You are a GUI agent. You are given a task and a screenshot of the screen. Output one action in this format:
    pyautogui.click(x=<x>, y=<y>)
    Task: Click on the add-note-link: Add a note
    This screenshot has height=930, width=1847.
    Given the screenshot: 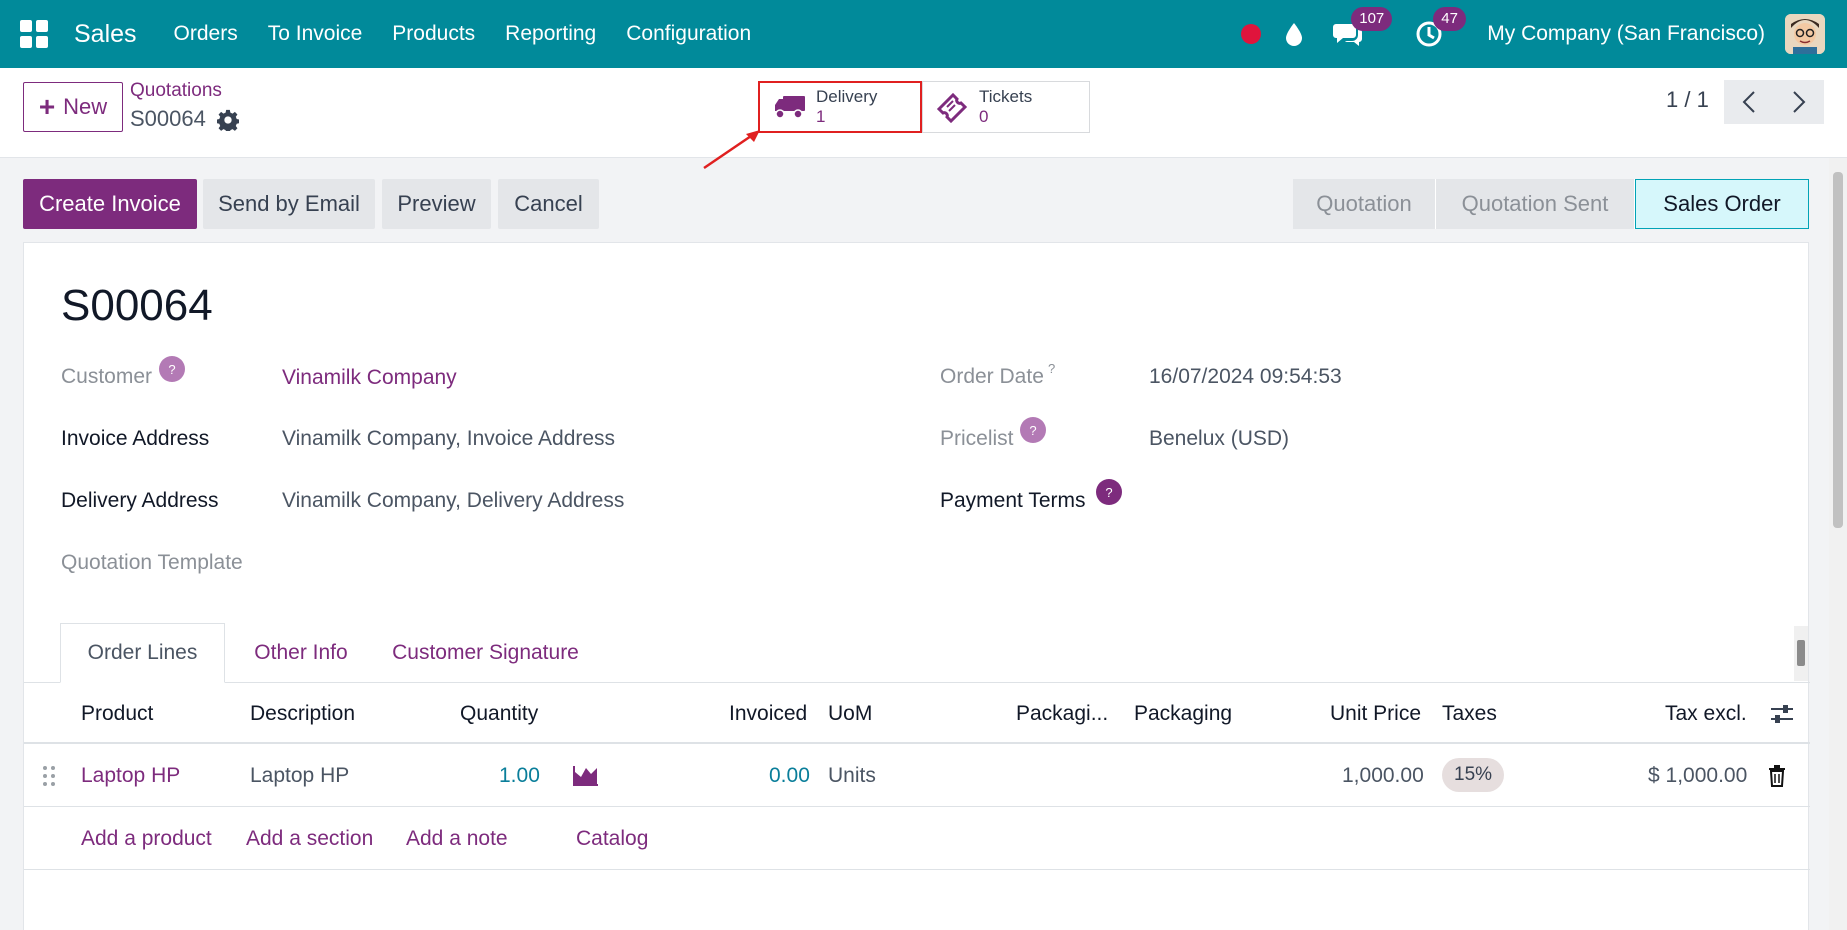 What is the action you would take?
    pyautogui.click(x=457, y=839)
    